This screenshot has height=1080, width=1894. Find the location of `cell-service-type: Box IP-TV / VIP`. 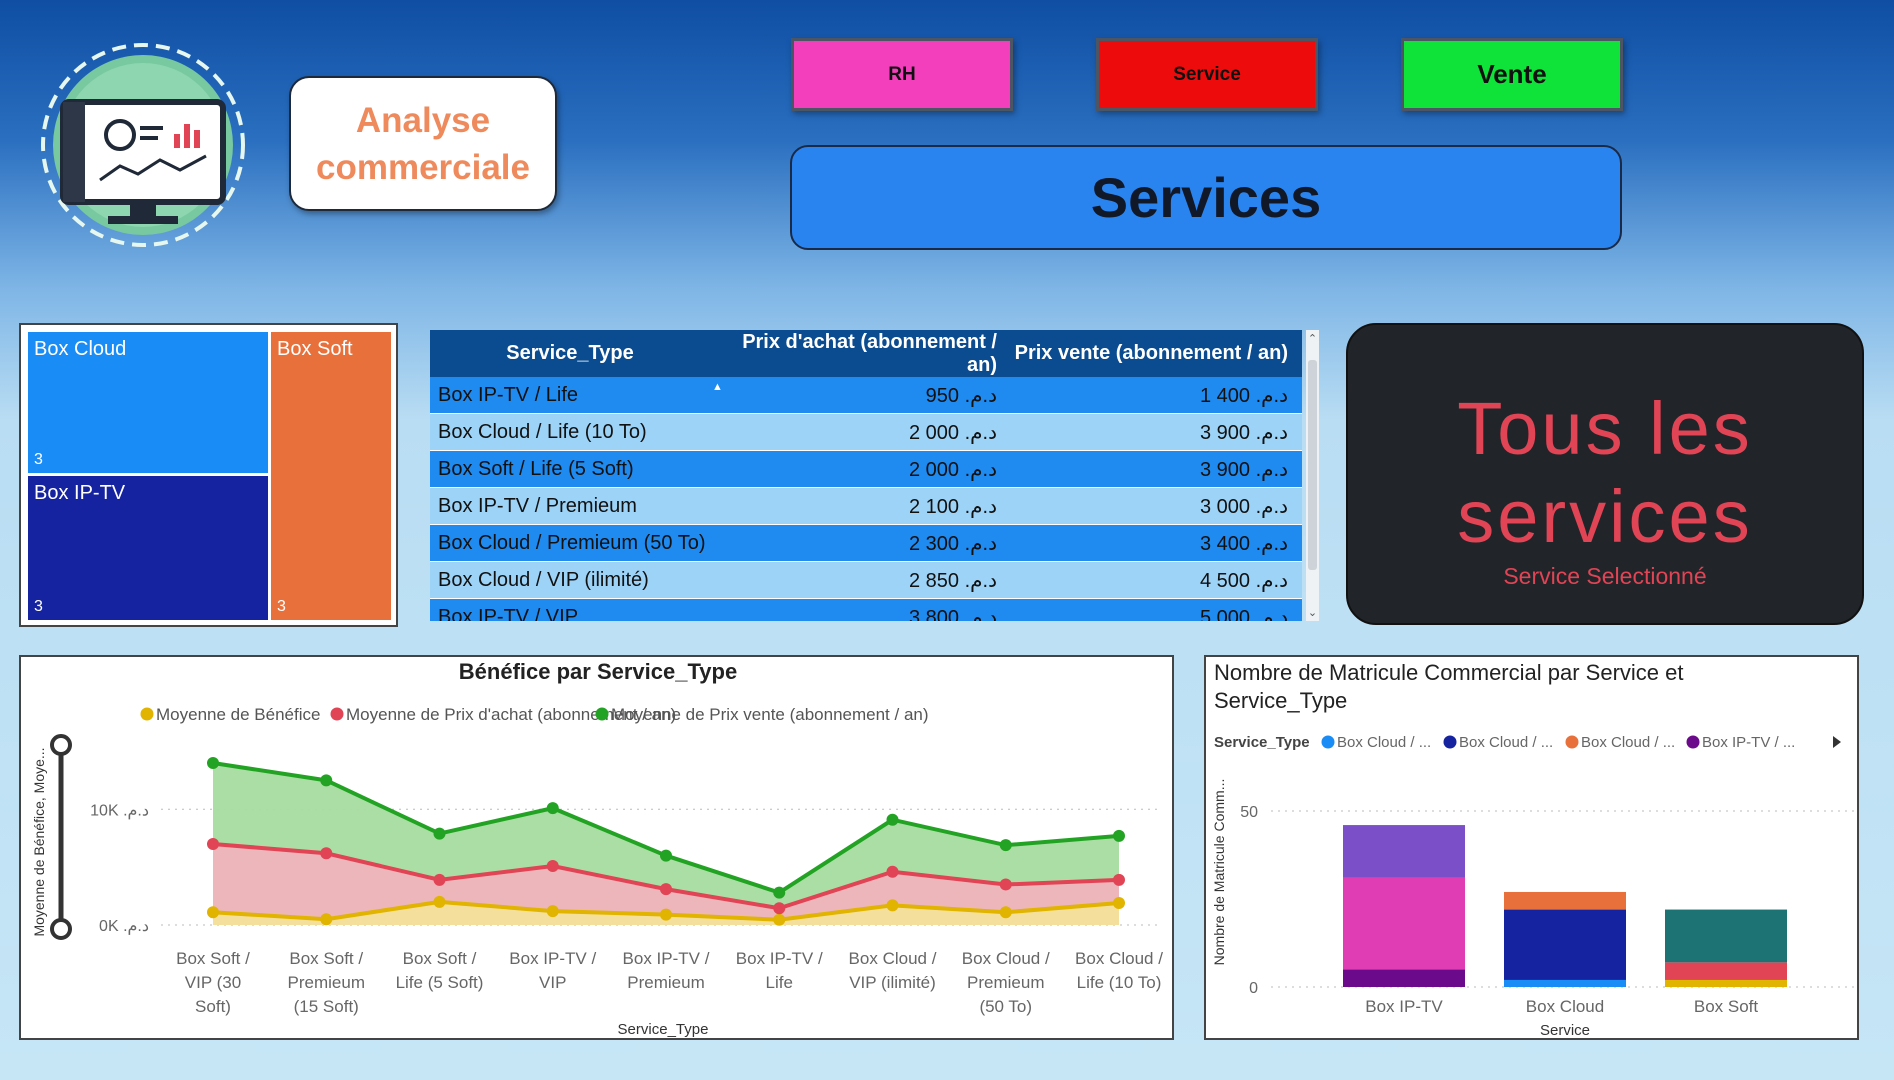

cell-service-type: Box IP-TV / VIP is located at coordinates (508, 613).